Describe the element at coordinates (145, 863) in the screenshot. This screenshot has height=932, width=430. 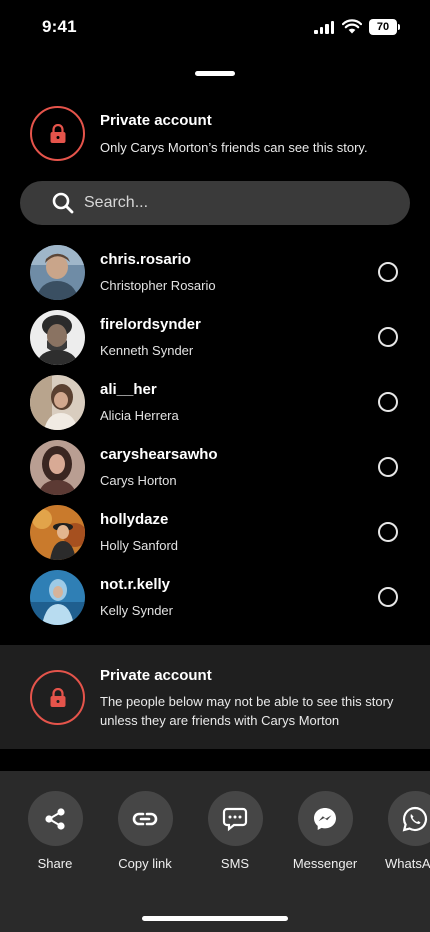
I see `share-option-label: Copy link` at that location.